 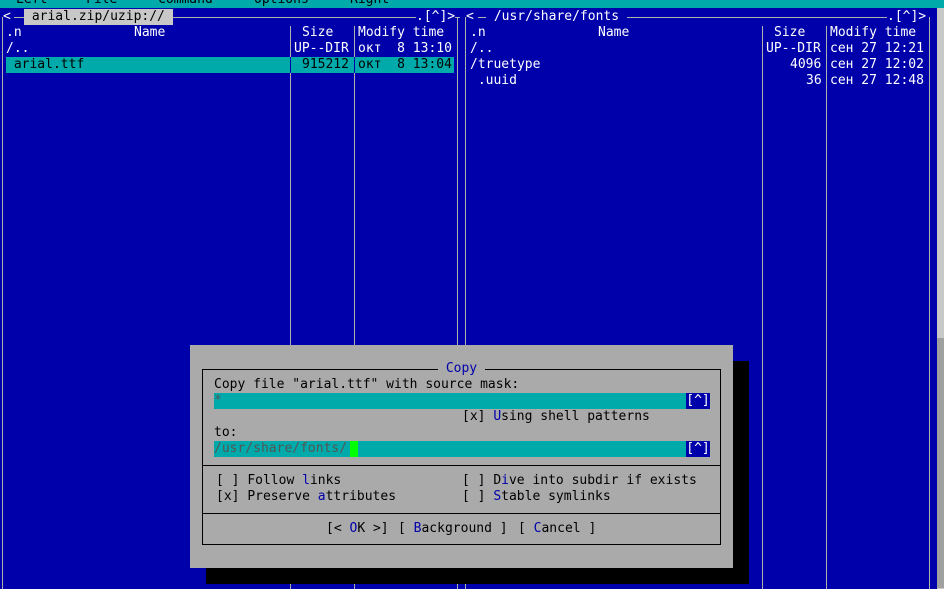 I want to click on right-panel-right-border, so click(x=929, y=303).